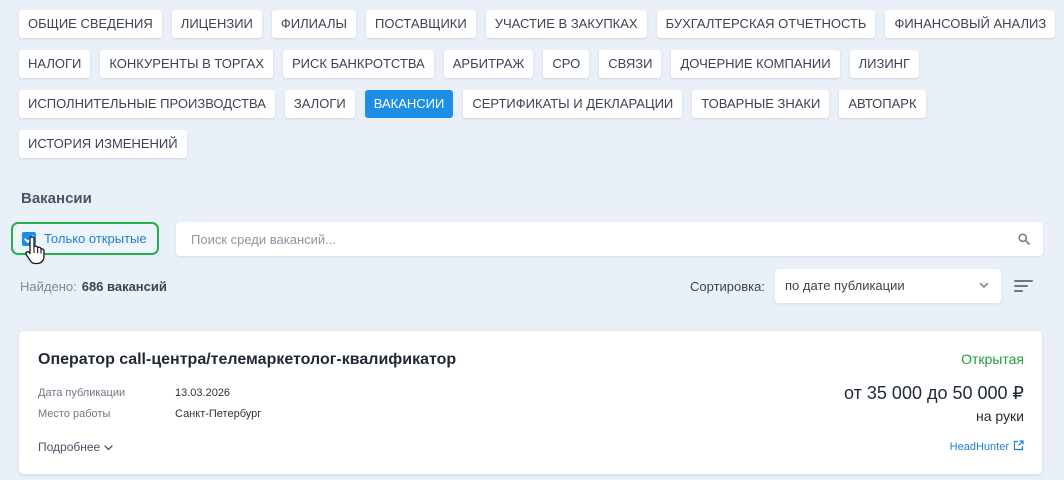 The width and height of the screenshot is (1064, 480). Describe the element at coordinates (970, 24) in the screenshot. I see `tab-row1-6: ФИНАНСОВЫЙ АНАЛИЗ` at that location.